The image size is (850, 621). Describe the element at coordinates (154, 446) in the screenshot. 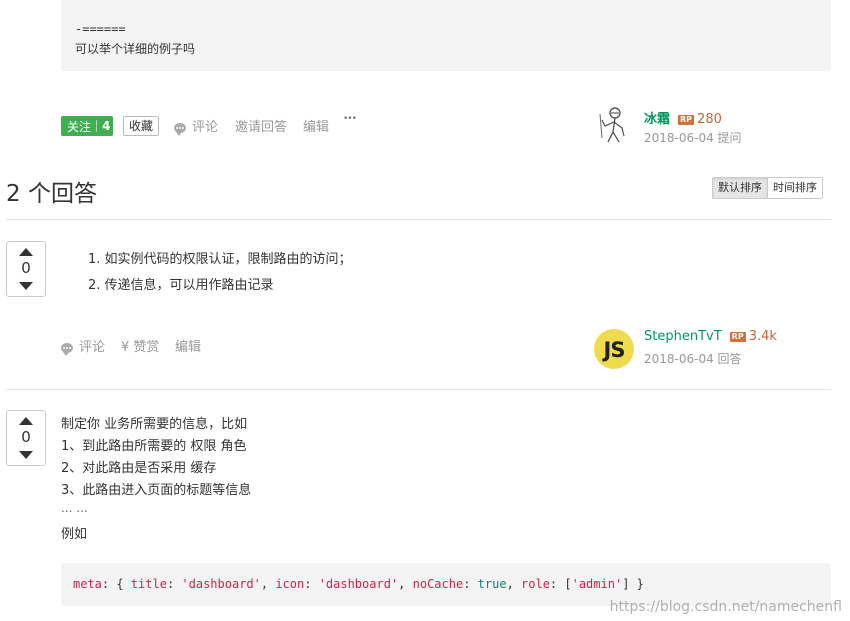

I see `answer-text-line: 1、到此路由所需要的 权限 角色` at that location.